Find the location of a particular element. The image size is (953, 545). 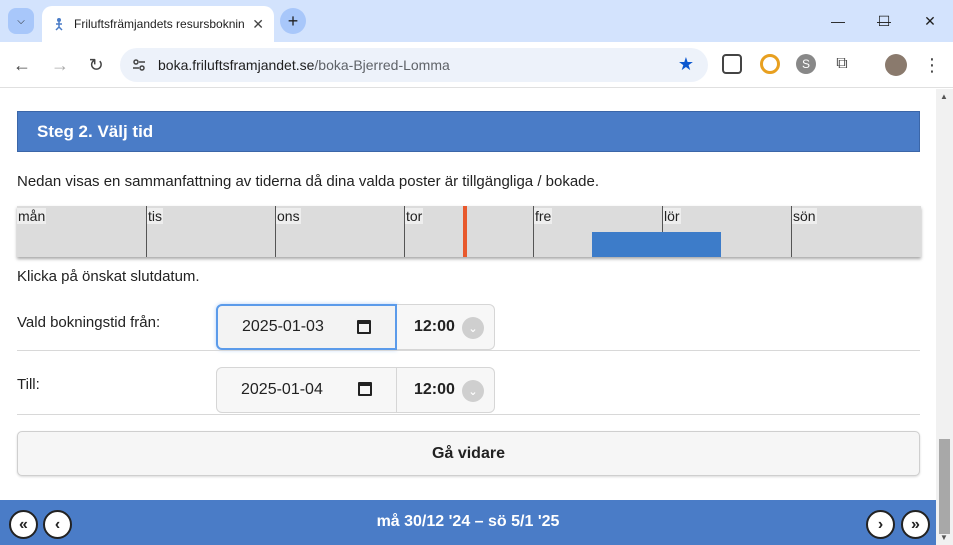

forward-arrow-icon: → is located at coordinates (60, 65).